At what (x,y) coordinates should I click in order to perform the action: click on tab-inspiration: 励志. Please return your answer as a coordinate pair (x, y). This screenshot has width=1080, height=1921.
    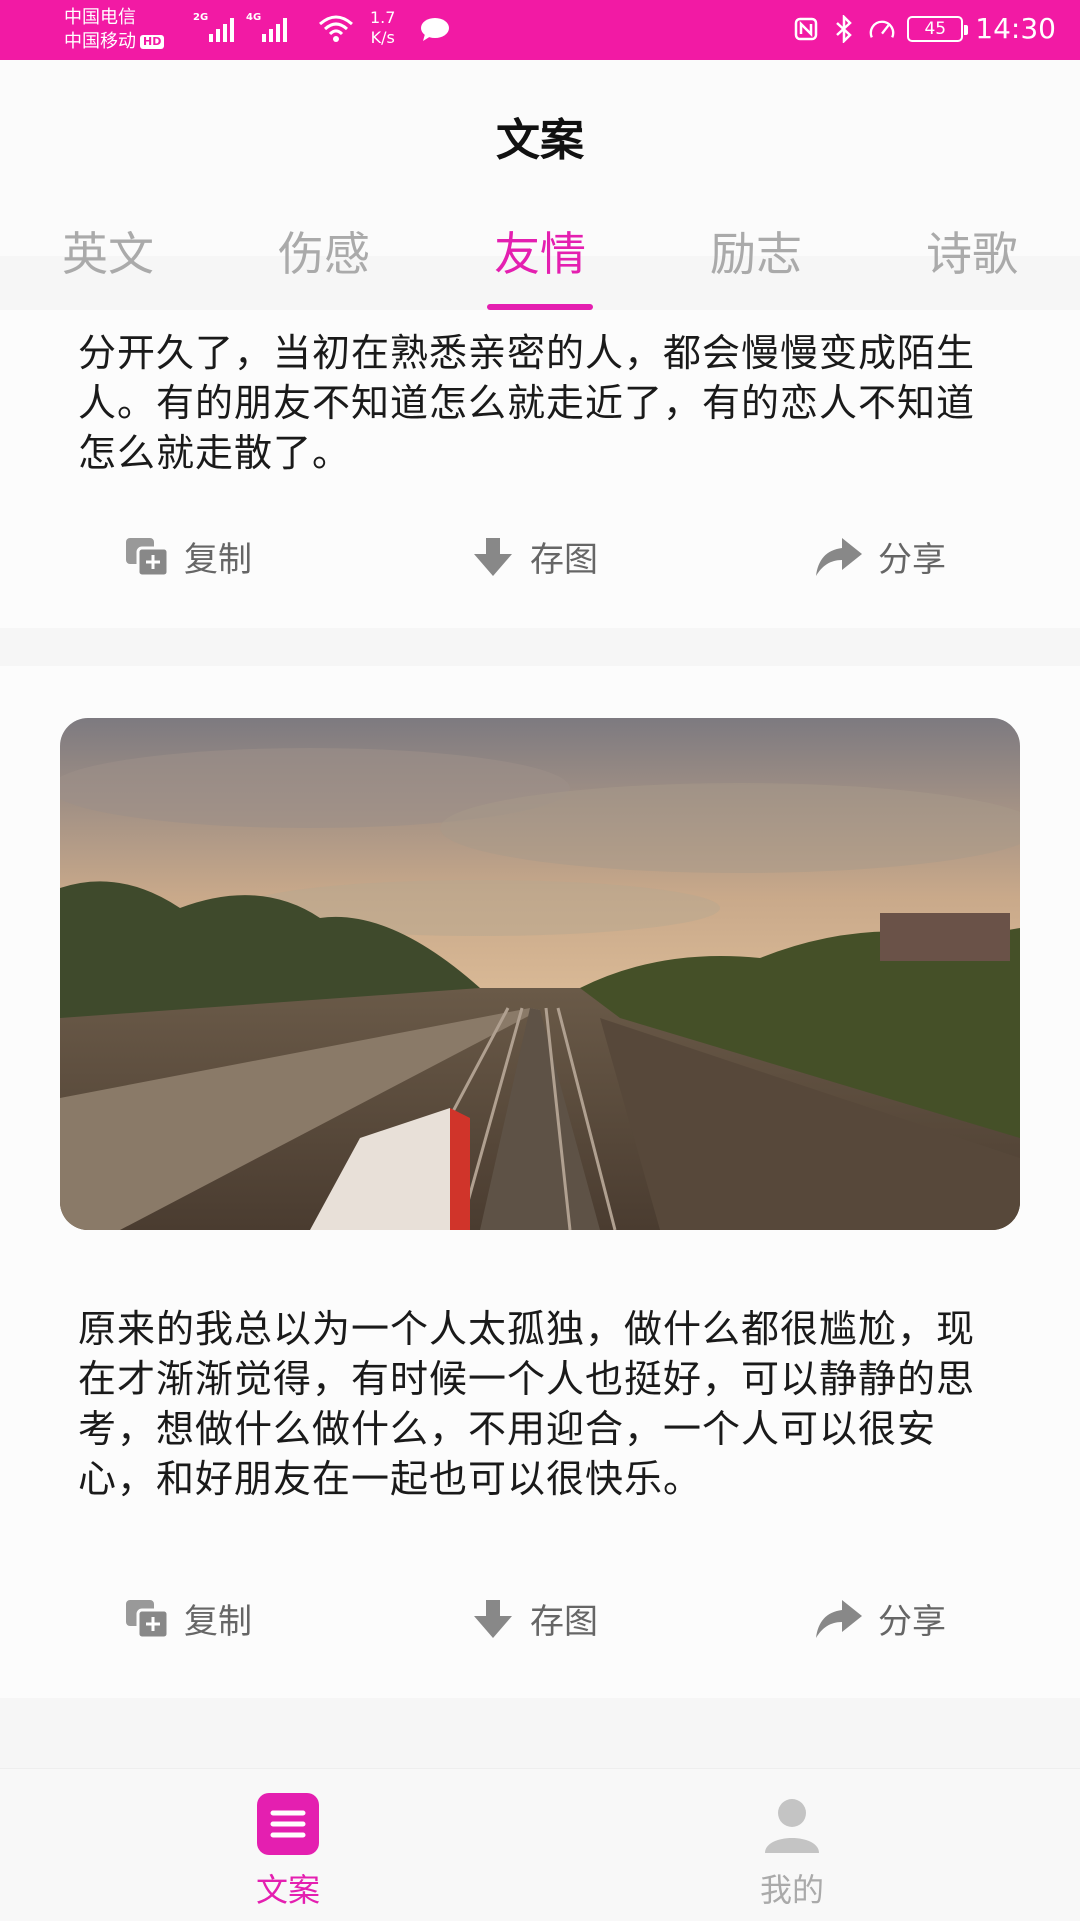
    Looking at the image, I should click on (756, 251).